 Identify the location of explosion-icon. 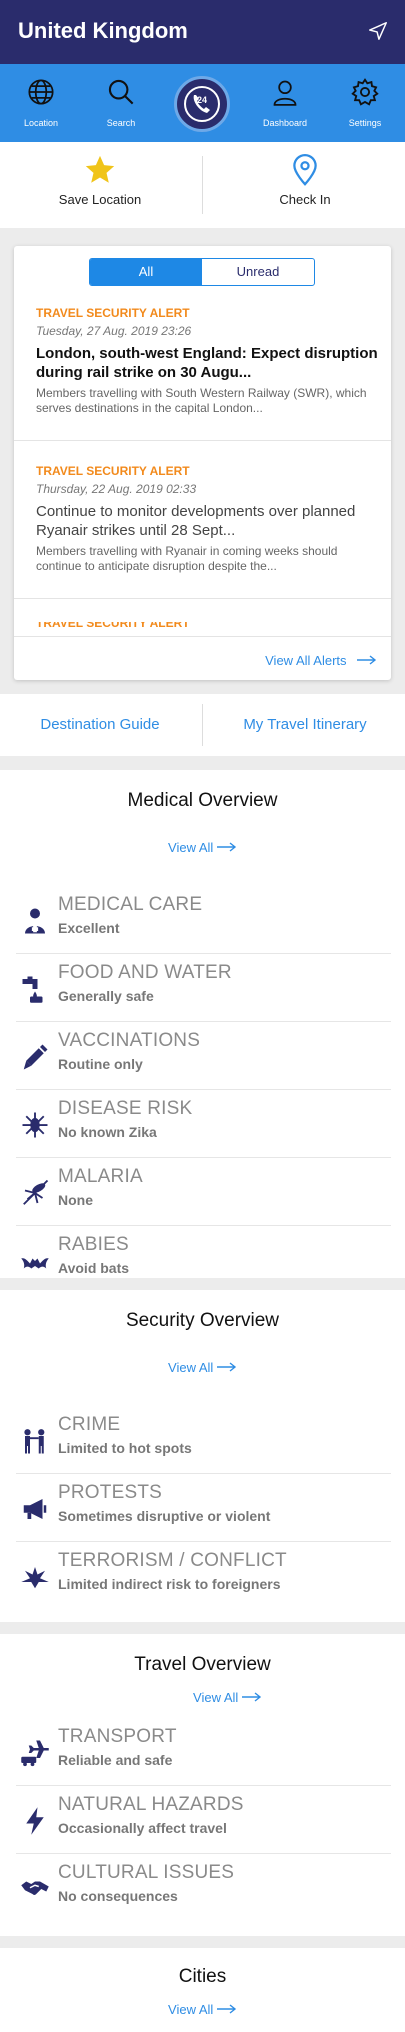
(35, 1578).